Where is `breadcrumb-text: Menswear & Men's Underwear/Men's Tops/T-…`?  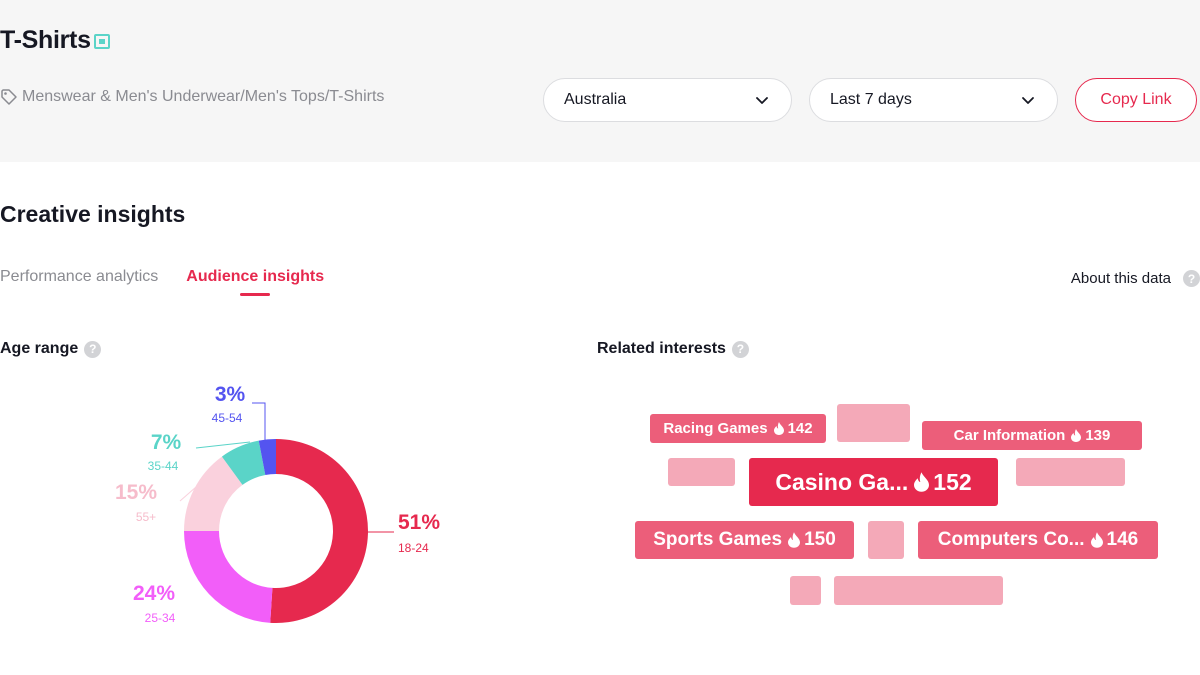 breadcrumb-text: Menswear & Men's Underwear/Men's Tops/T-… is located at coordinates (203, 96).